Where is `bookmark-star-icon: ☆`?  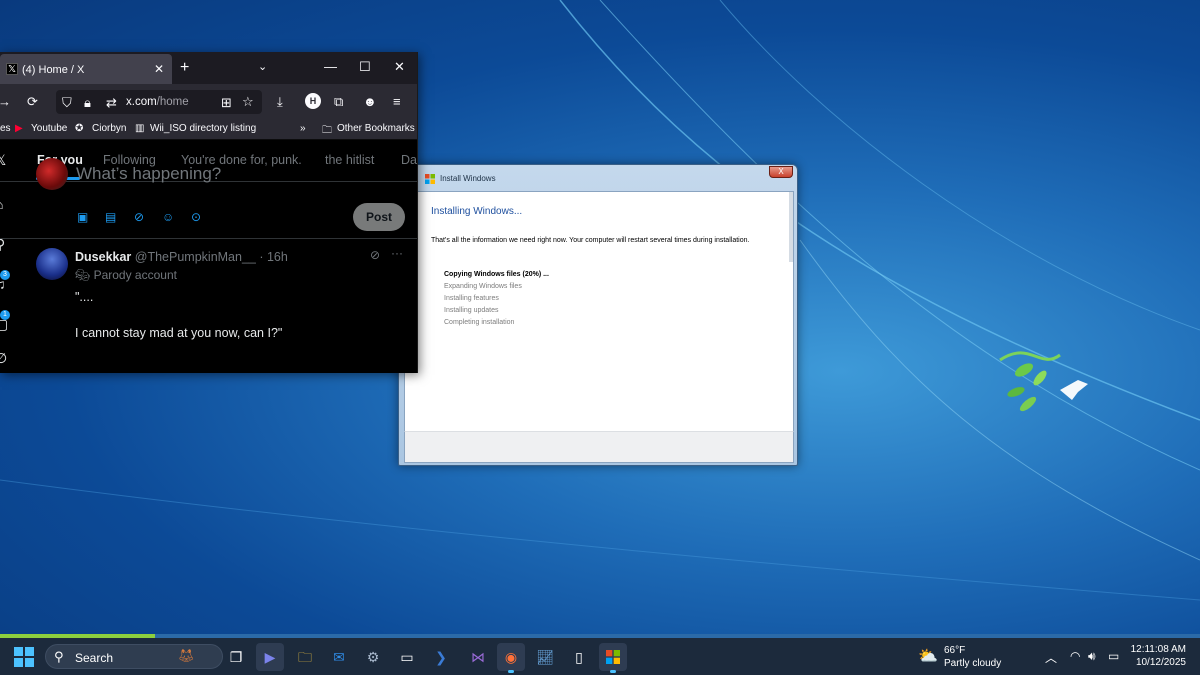
bookmark-star-icon: ☆ is located at coordinates (248, 102).